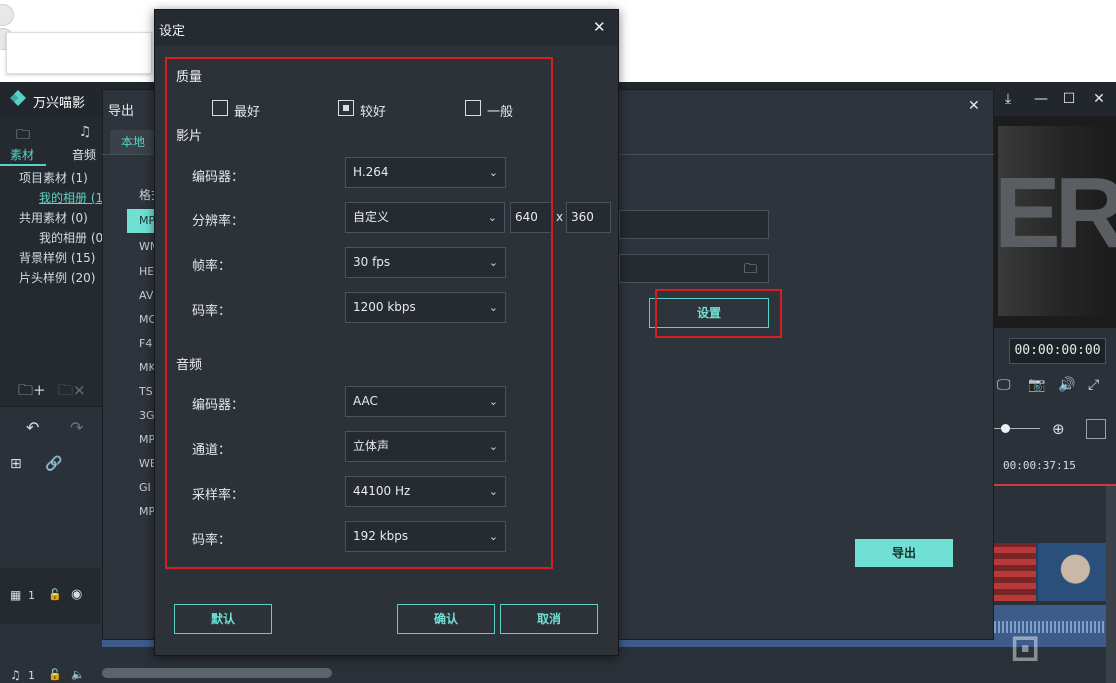 The image size is (1116, 683). What do you see at coordinates (16, 464) in the screenshot?
I see `add-track-icon: ⊞` at bounding box center [16, 464].